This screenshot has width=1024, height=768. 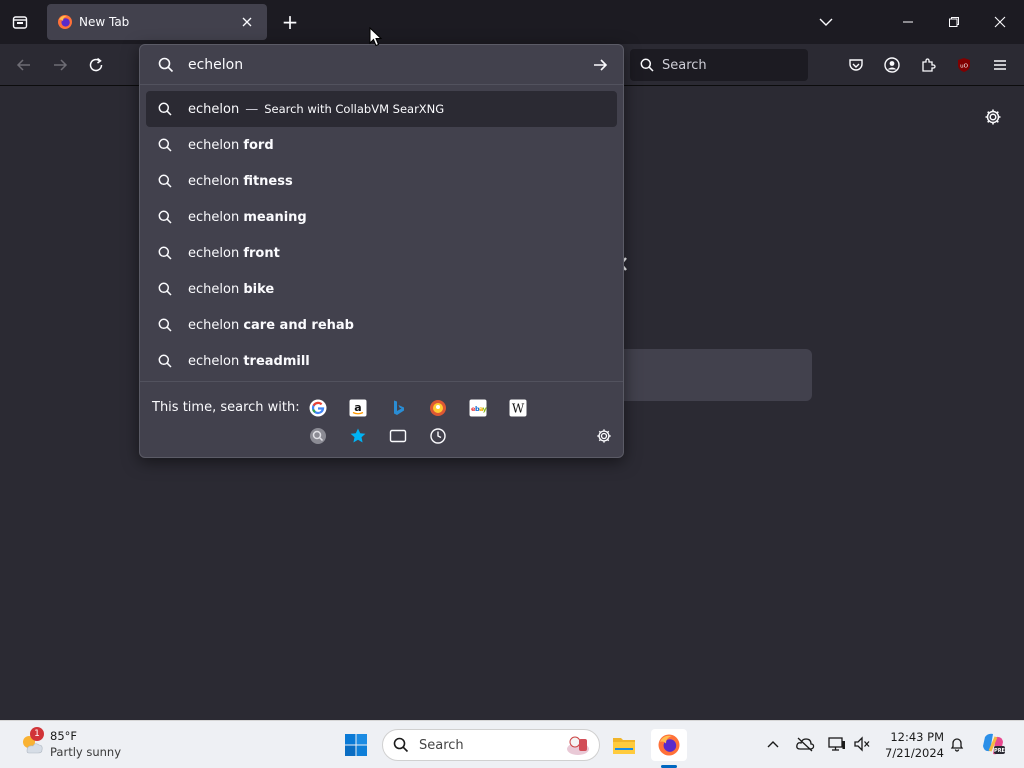 I want to click on result-row: echelon ford, so click(x=381, y=145).